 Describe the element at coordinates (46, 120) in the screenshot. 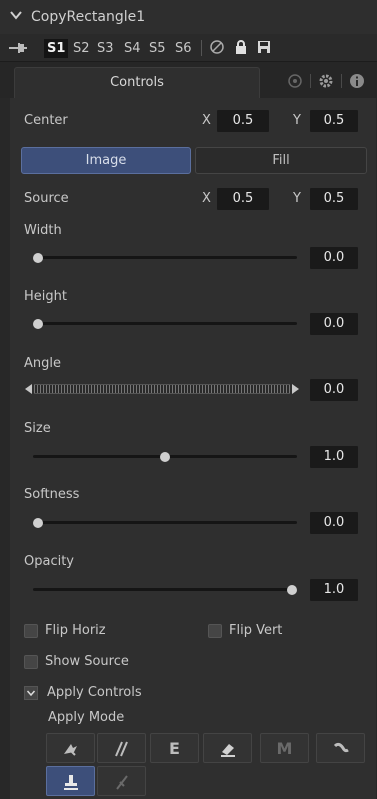

I see `center-label: Center` at that location.